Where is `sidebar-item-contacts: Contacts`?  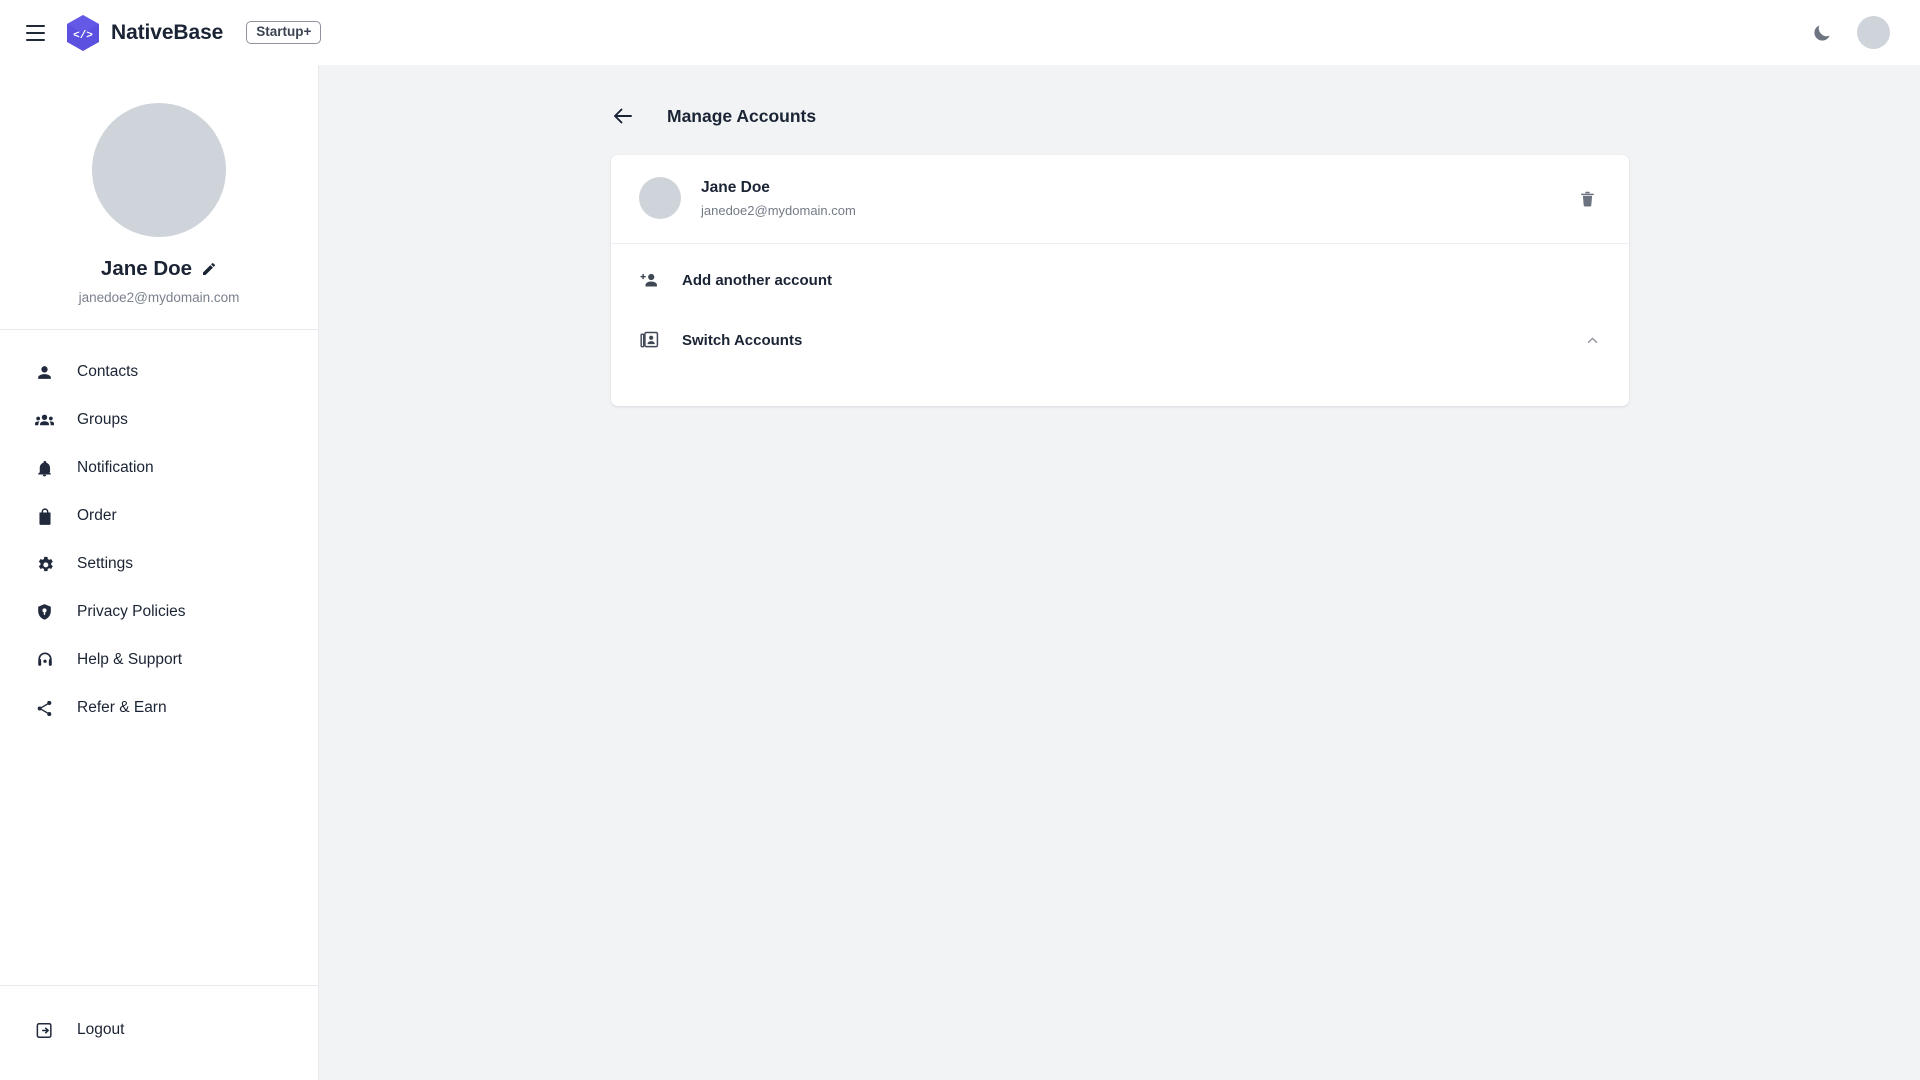 sidebar-item-contacts: Contacts is located at coordinates (159, 372).